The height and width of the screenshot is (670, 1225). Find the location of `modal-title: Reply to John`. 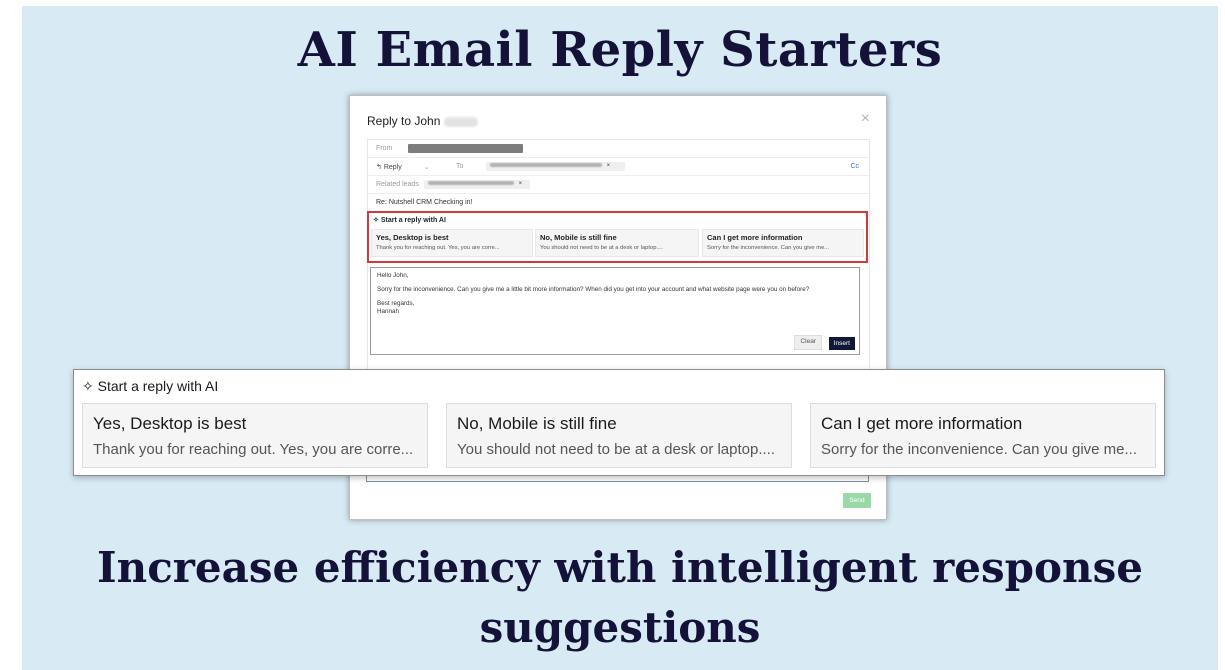

modal-title: Reply to John is located at coordinates (422, 121).